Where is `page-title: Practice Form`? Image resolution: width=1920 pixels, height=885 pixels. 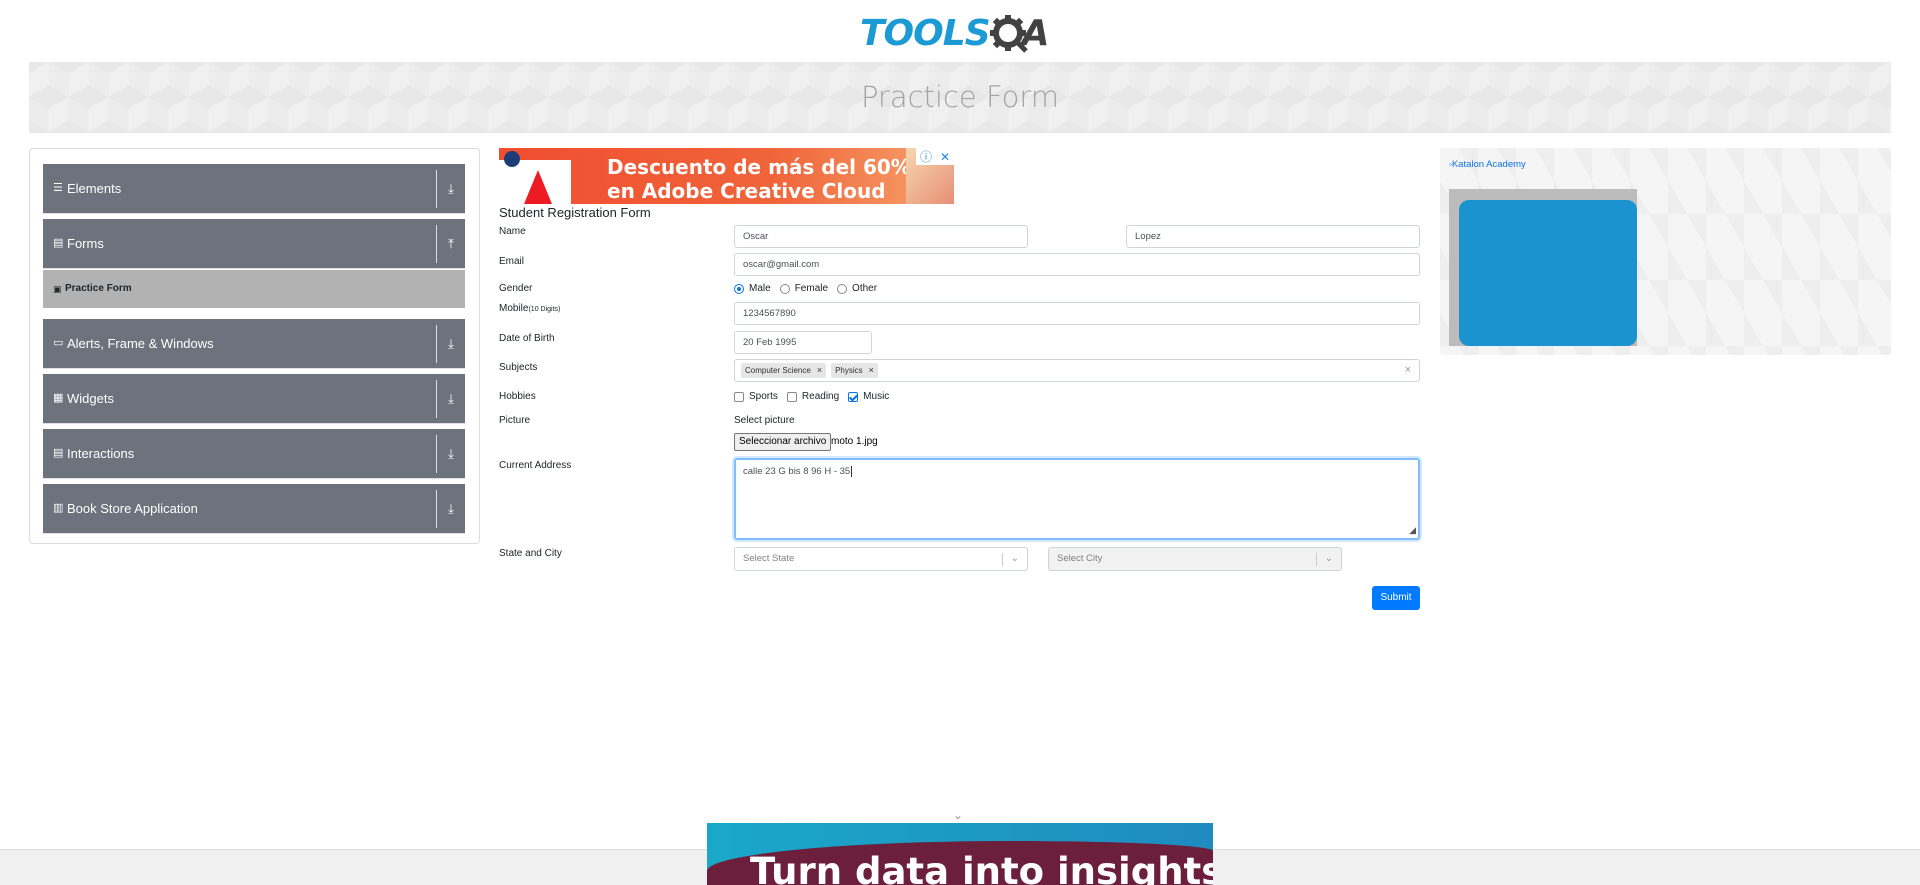
page-title: Practice Form is located at coordinates (960, 97).